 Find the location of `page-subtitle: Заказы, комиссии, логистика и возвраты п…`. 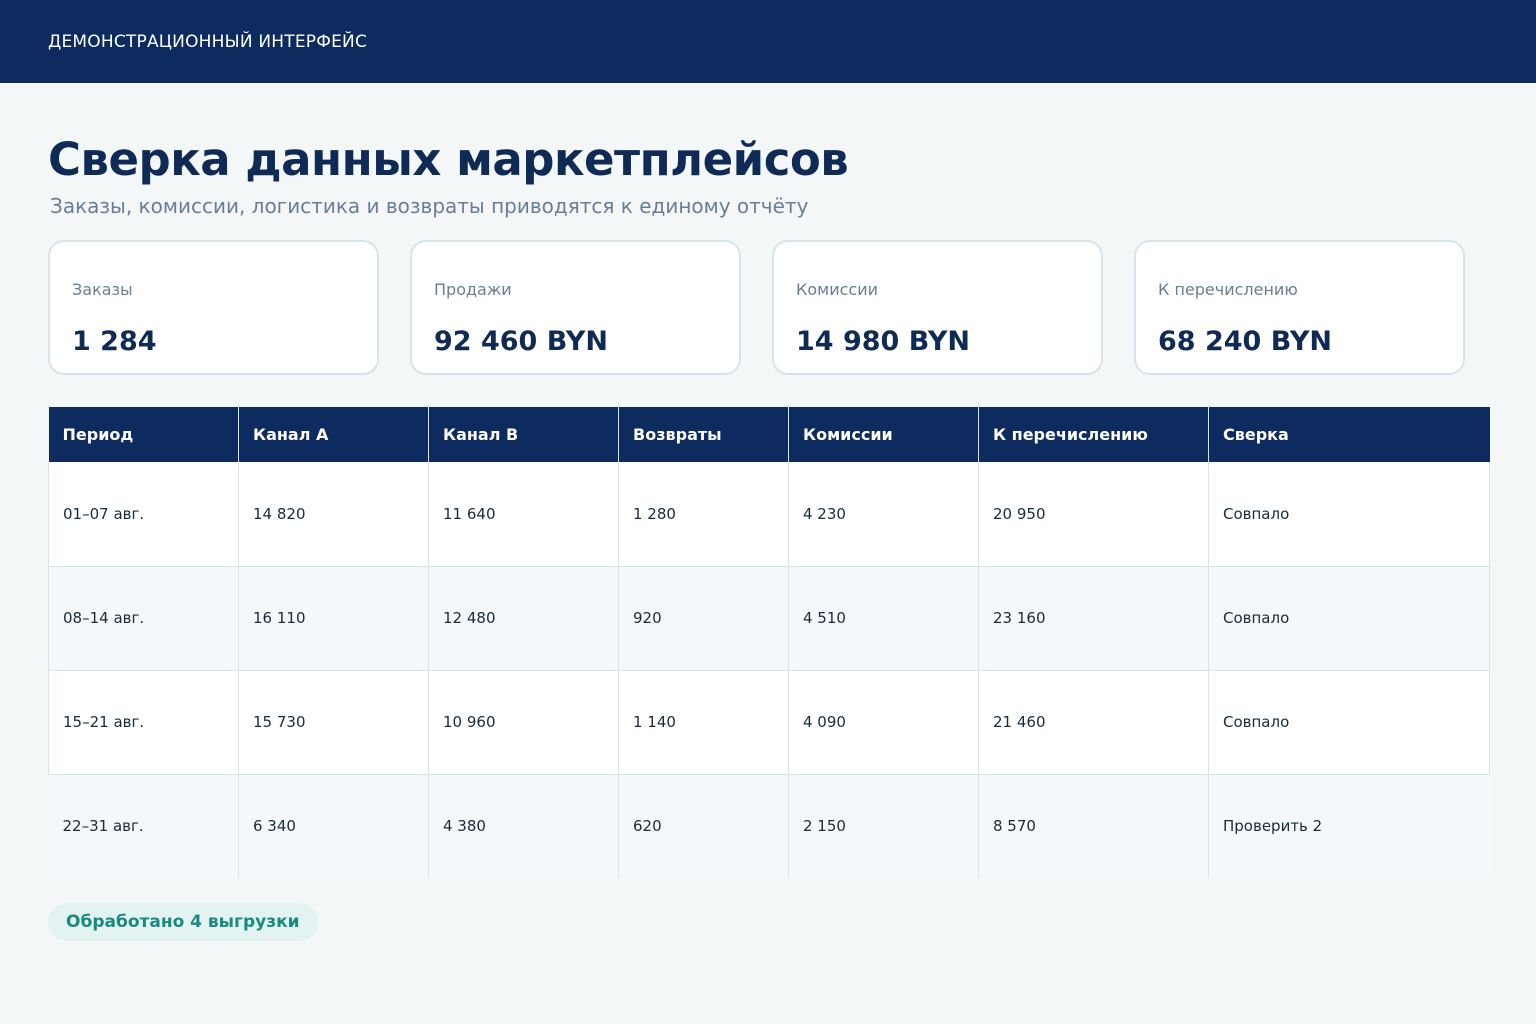

page-subtitle: Заказы, комиссии, логистика и возвраты п… is located at coordinates (429, 206).